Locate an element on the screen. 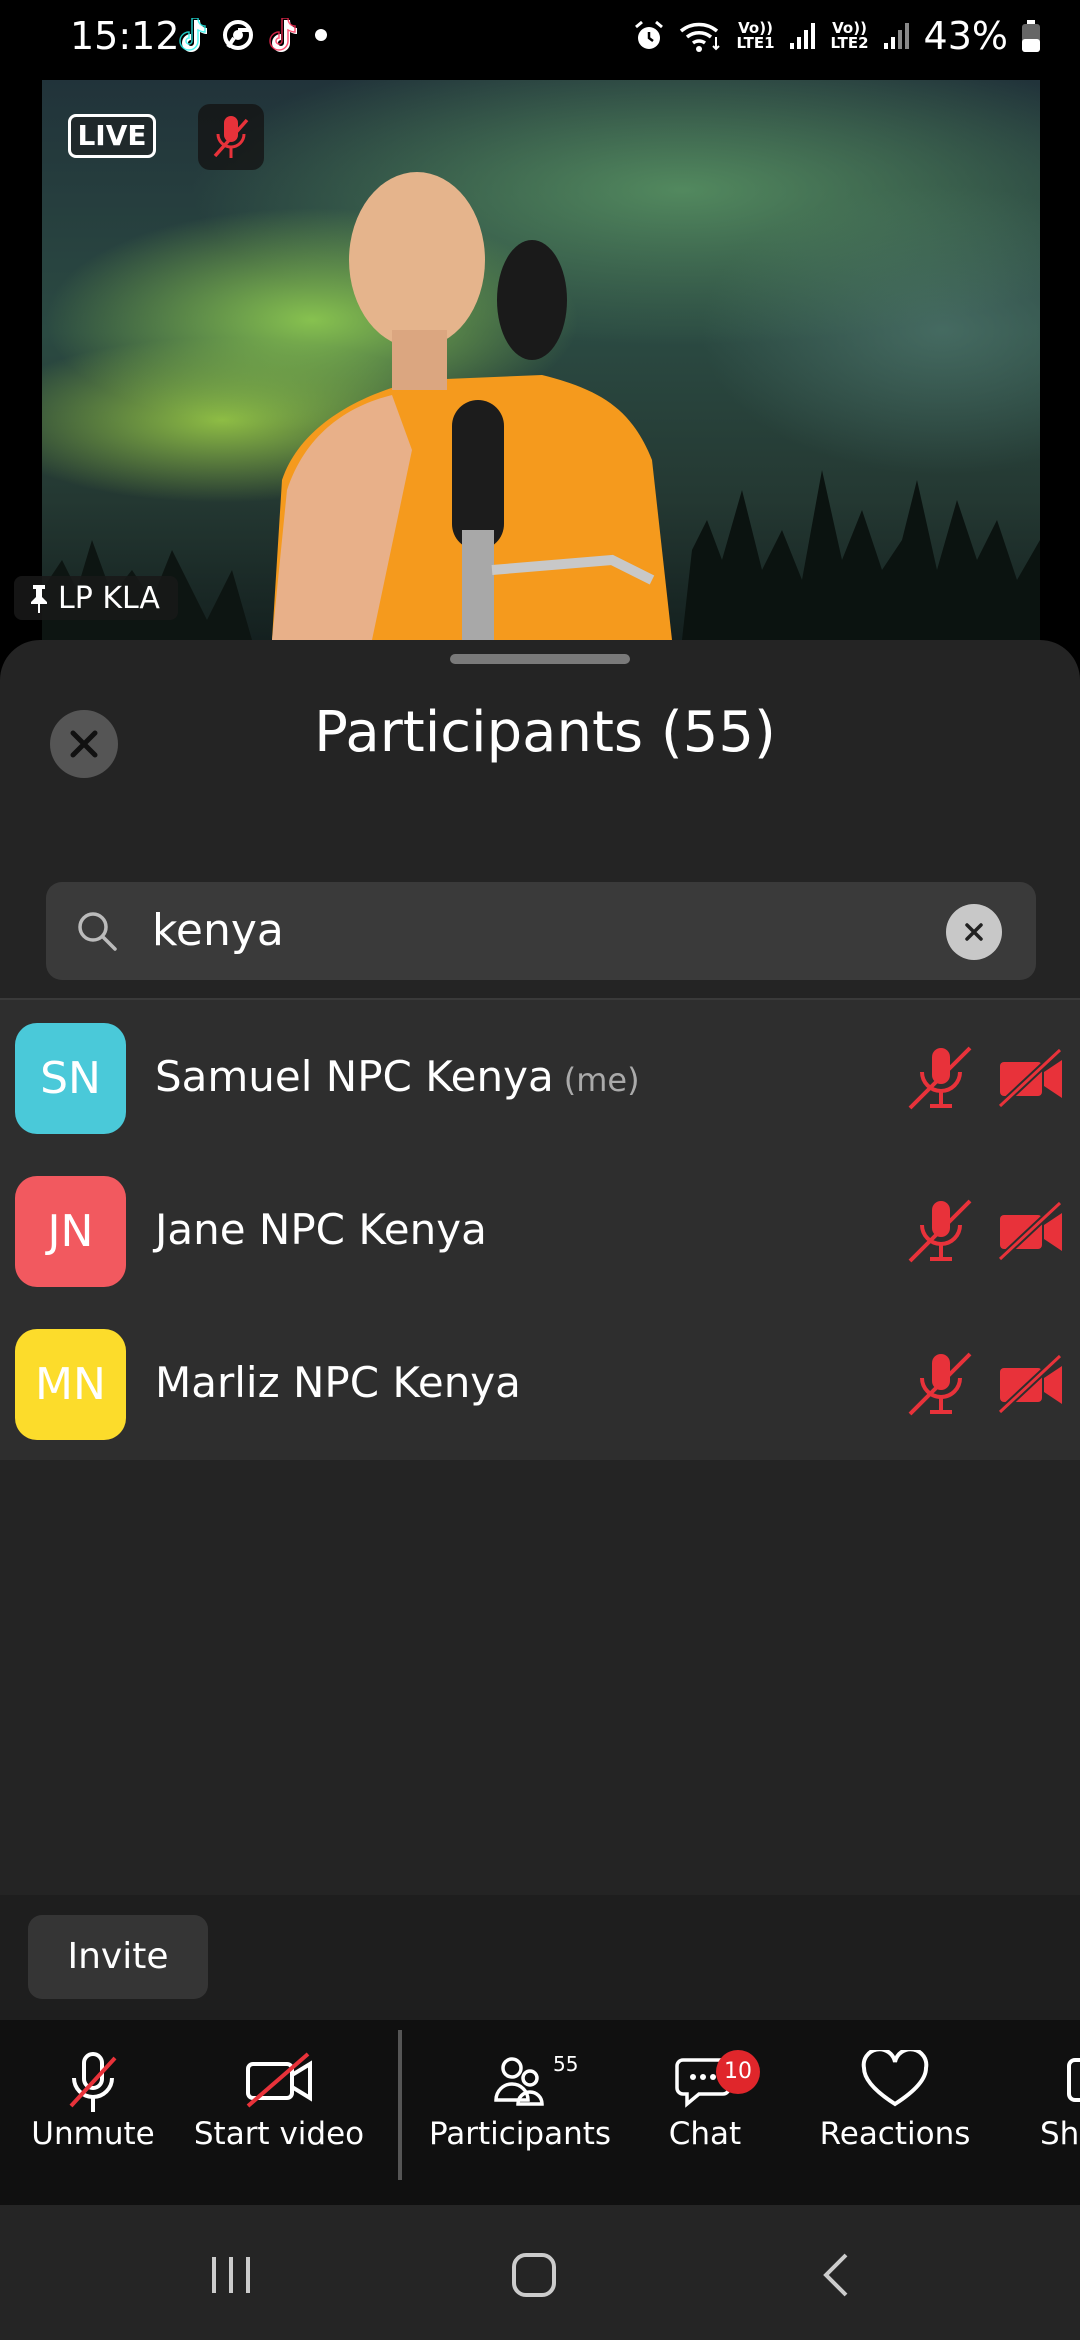  page-title: Participants (55) is located at coordinates (545, 732).